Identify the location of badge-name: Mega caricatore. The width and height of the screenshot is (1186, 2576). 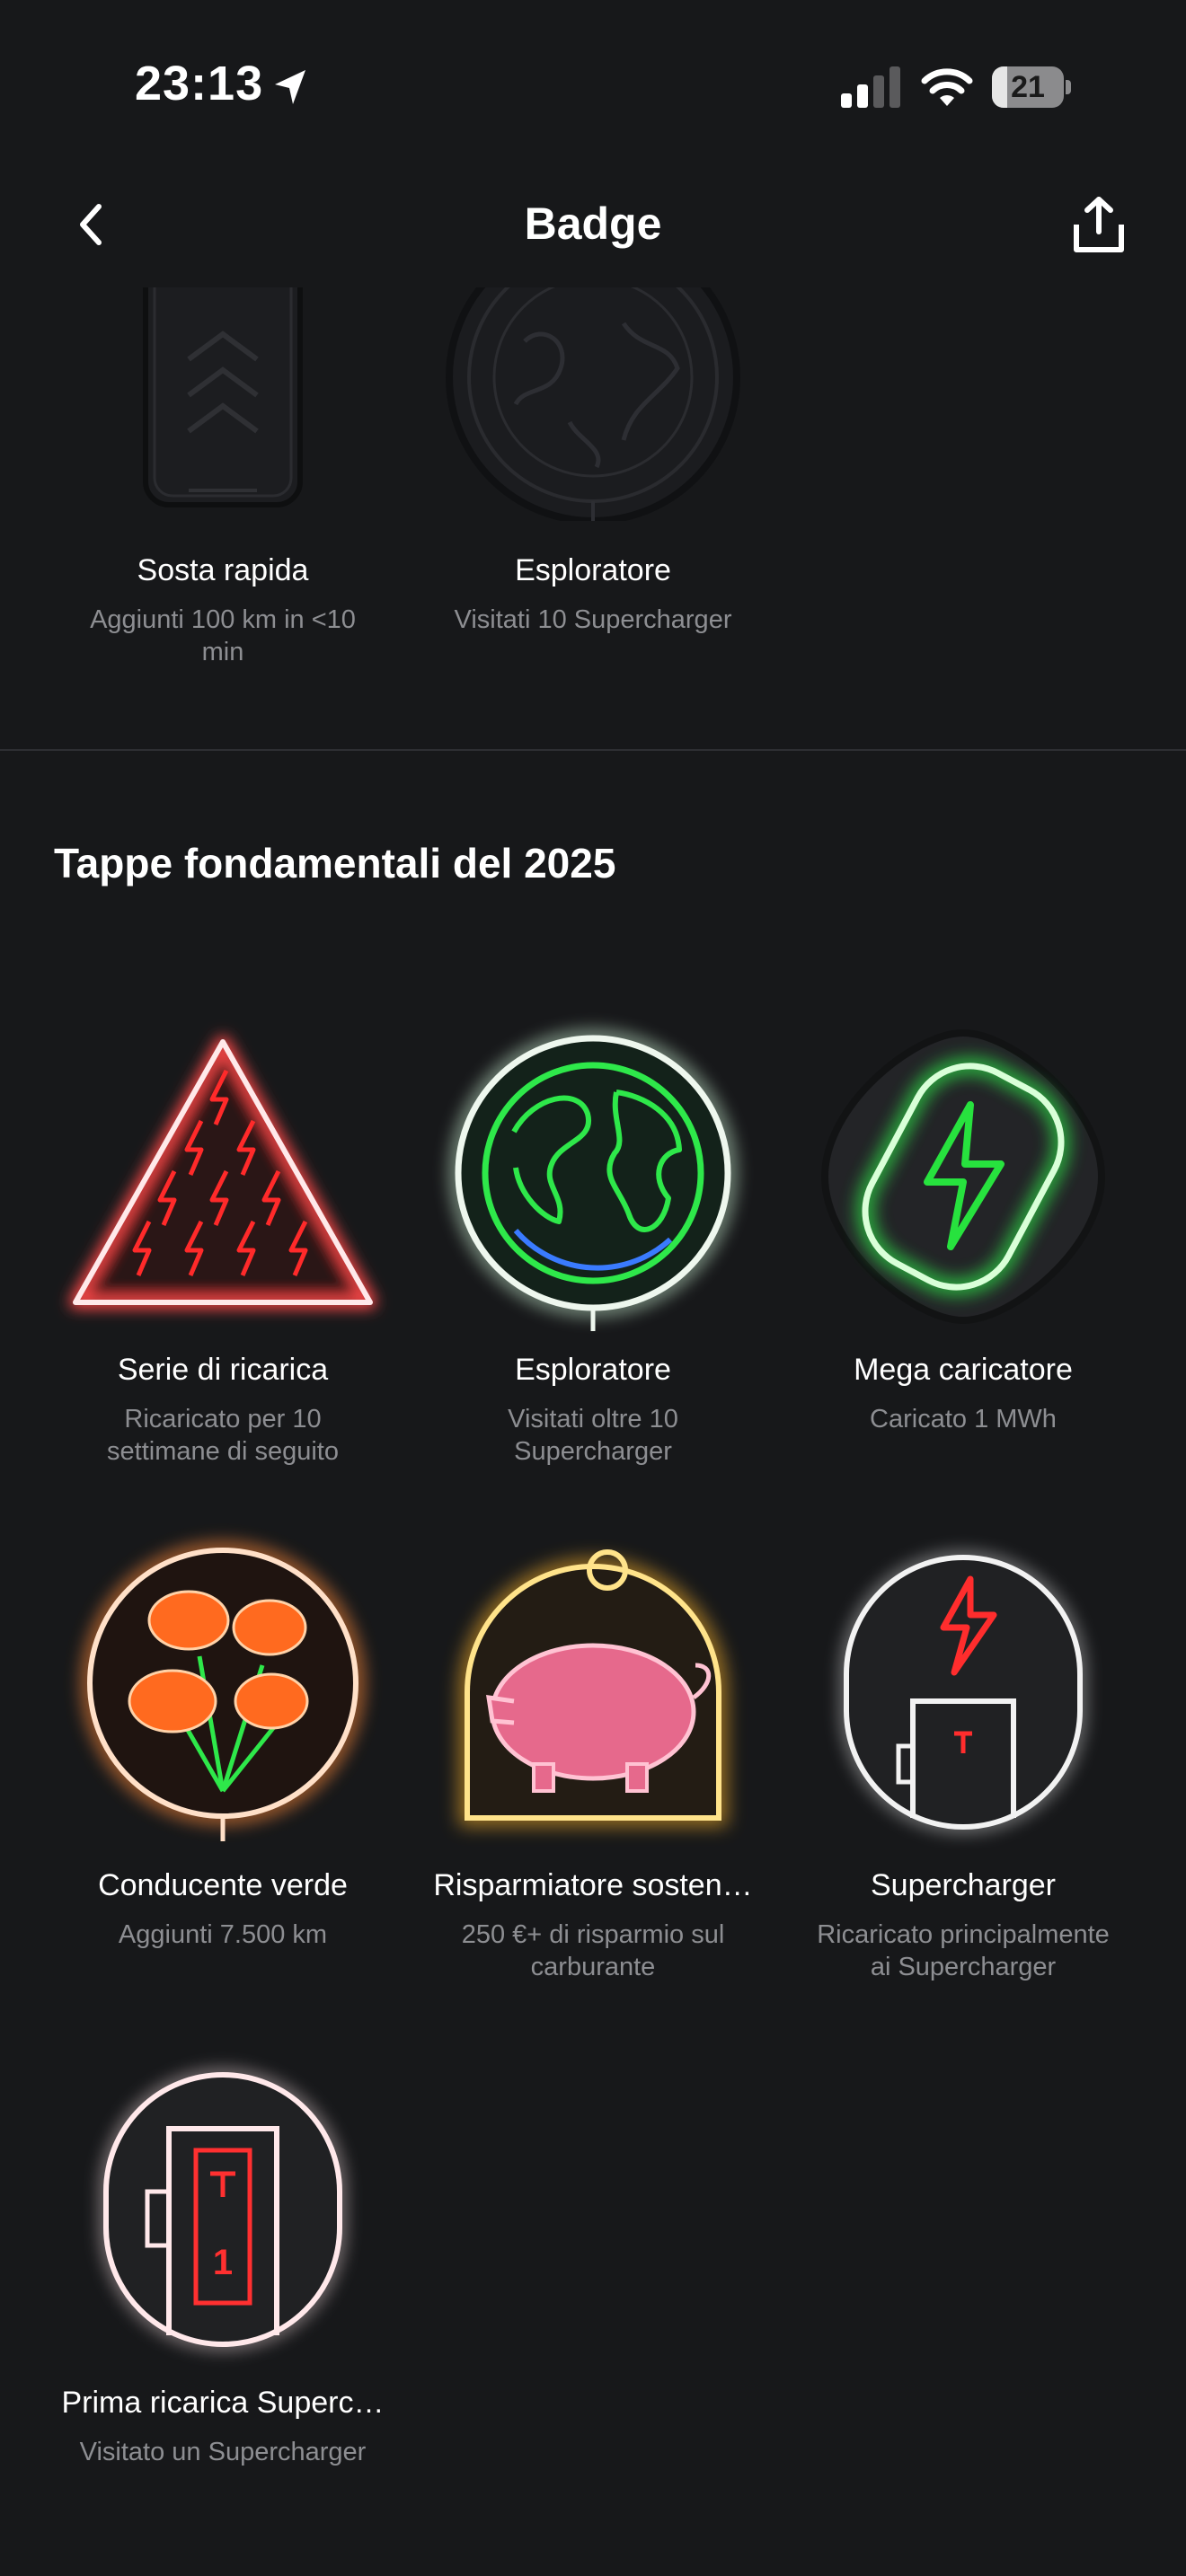
(963, 1370).